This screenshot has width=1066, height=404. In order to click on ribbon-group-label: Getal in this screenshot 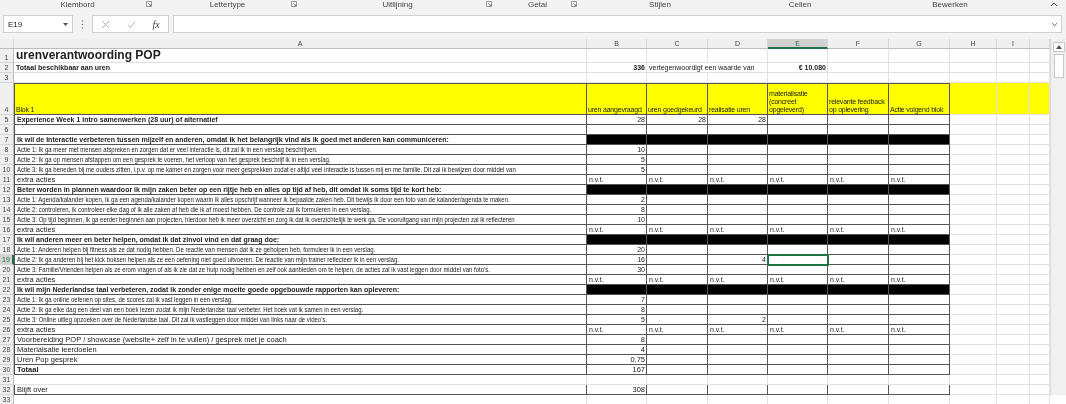, I will do `click(537, 4)`.